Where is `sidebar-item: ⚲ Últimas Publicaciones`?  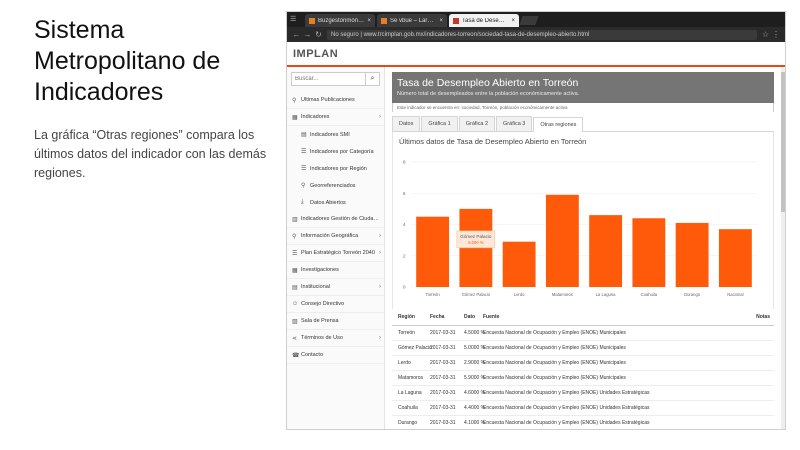 sidebar-item: ⚲ Últimas Publicaciones is located at coordinates (335, 100).